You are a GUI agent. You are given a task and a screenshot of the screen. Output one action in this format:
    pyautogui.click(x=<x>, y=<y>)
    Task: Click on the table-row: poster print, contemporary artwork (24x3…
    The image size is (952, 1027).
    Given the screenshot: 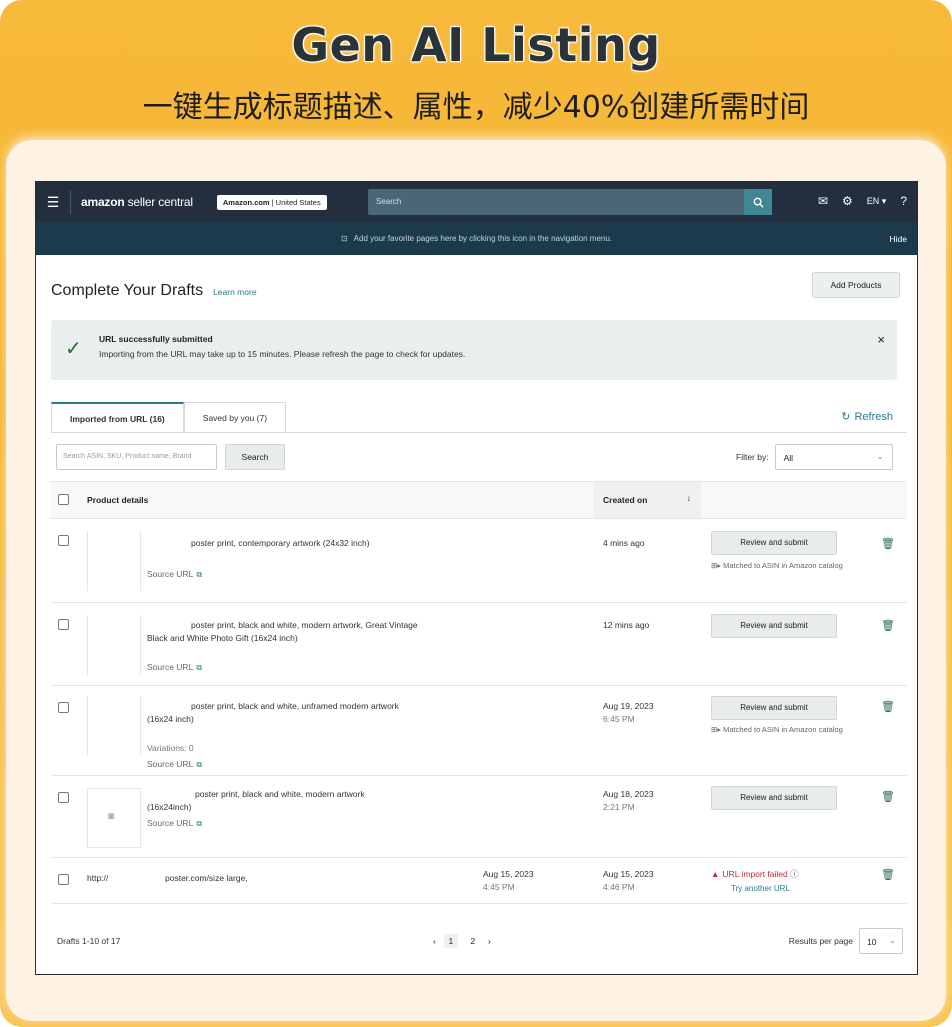 What is the action you would take?
    pyautogui.click(x=479, y=561)
    